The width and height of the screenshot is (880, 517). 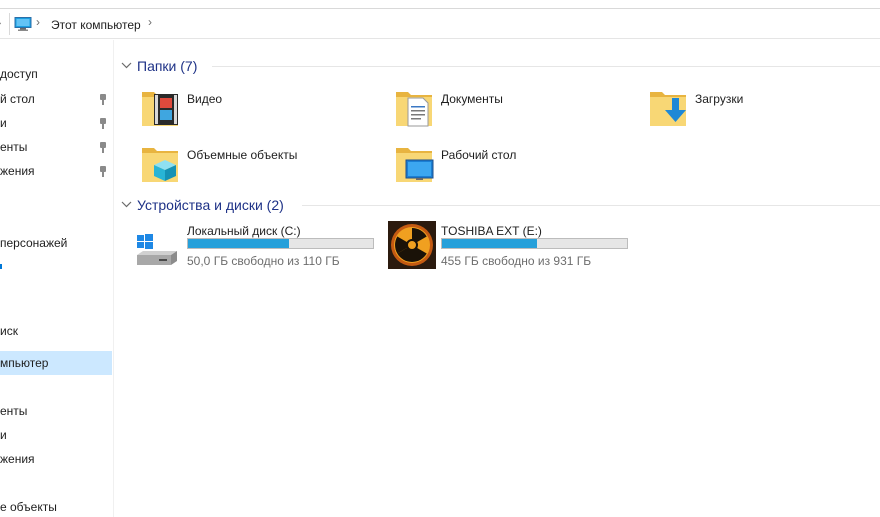 What do you see at coordinates (412, 245) in the screenshot?
I see `radiation-drive-icon` at bounding box center [412, 245].